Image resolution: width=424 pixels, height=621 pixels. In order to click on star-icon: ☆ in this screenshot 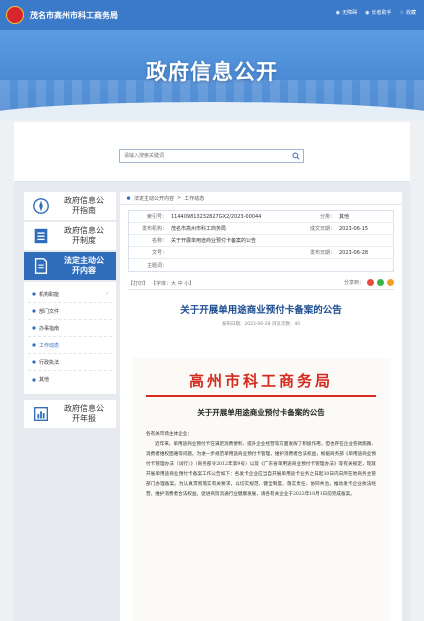, I will do `click(401, 12)`.